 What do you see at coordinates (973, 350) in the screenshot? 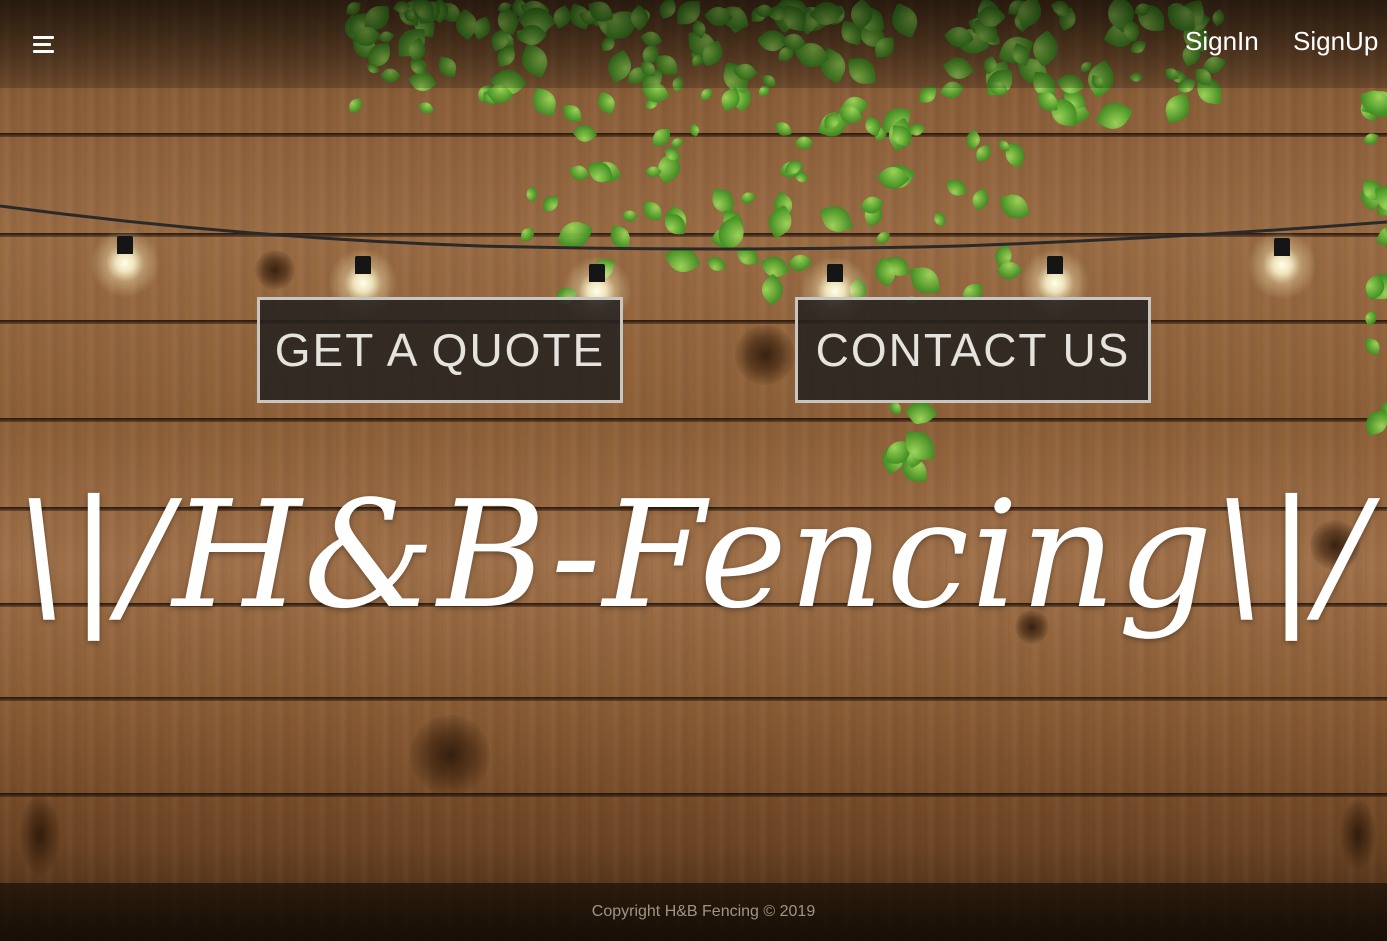
I see `contact-us-button: CONTACT US` at bounding box center [973, 350].